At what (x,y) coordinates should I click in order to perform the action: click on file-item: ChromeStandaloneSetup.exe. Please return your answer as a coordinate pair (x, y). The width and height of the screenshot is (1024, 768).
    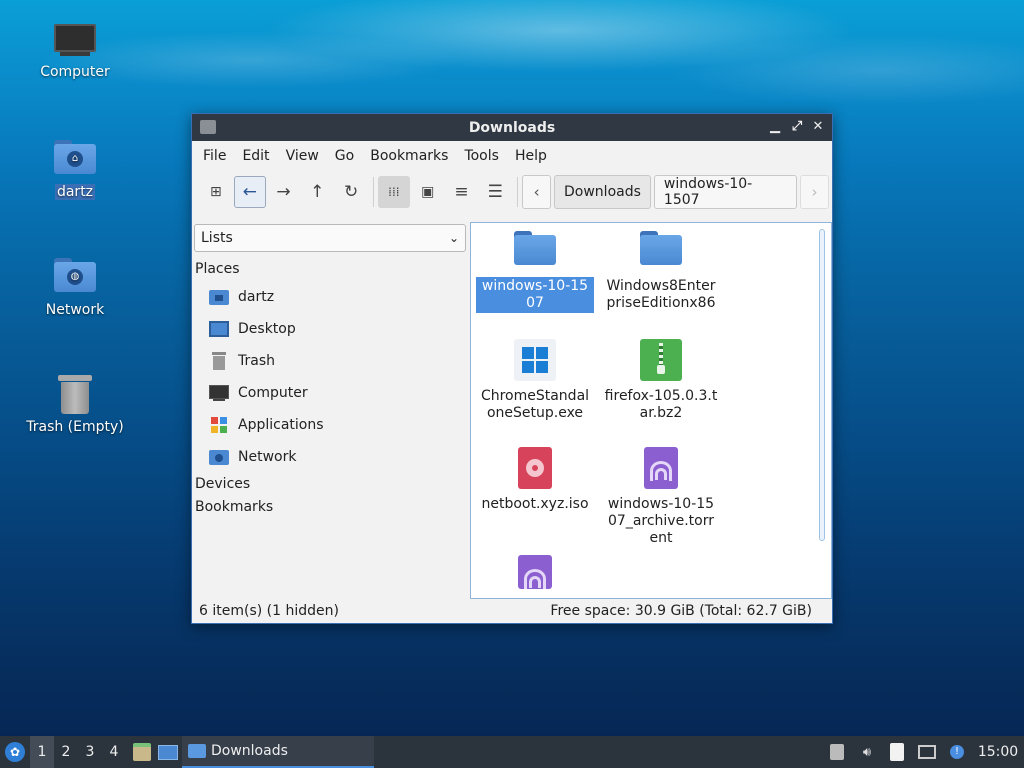
    Looking at the image, I should click on (535, 381).